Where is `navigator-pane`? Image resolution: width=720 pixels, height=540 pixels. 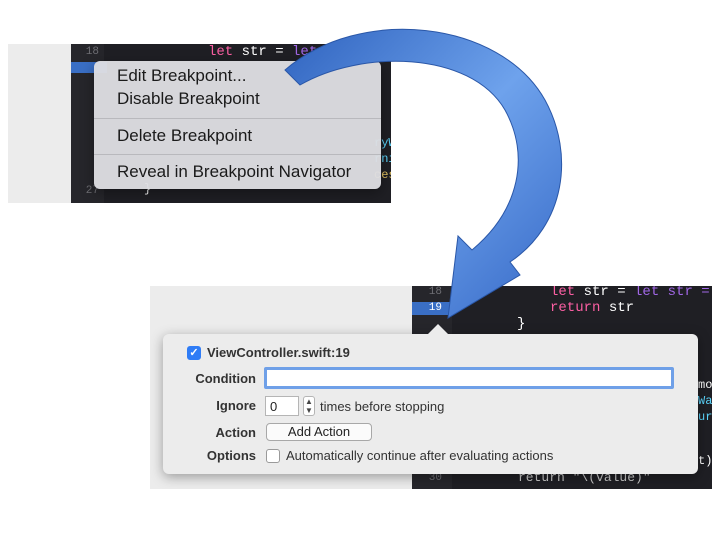 navigator-pane is located at coordinates (39, 123).